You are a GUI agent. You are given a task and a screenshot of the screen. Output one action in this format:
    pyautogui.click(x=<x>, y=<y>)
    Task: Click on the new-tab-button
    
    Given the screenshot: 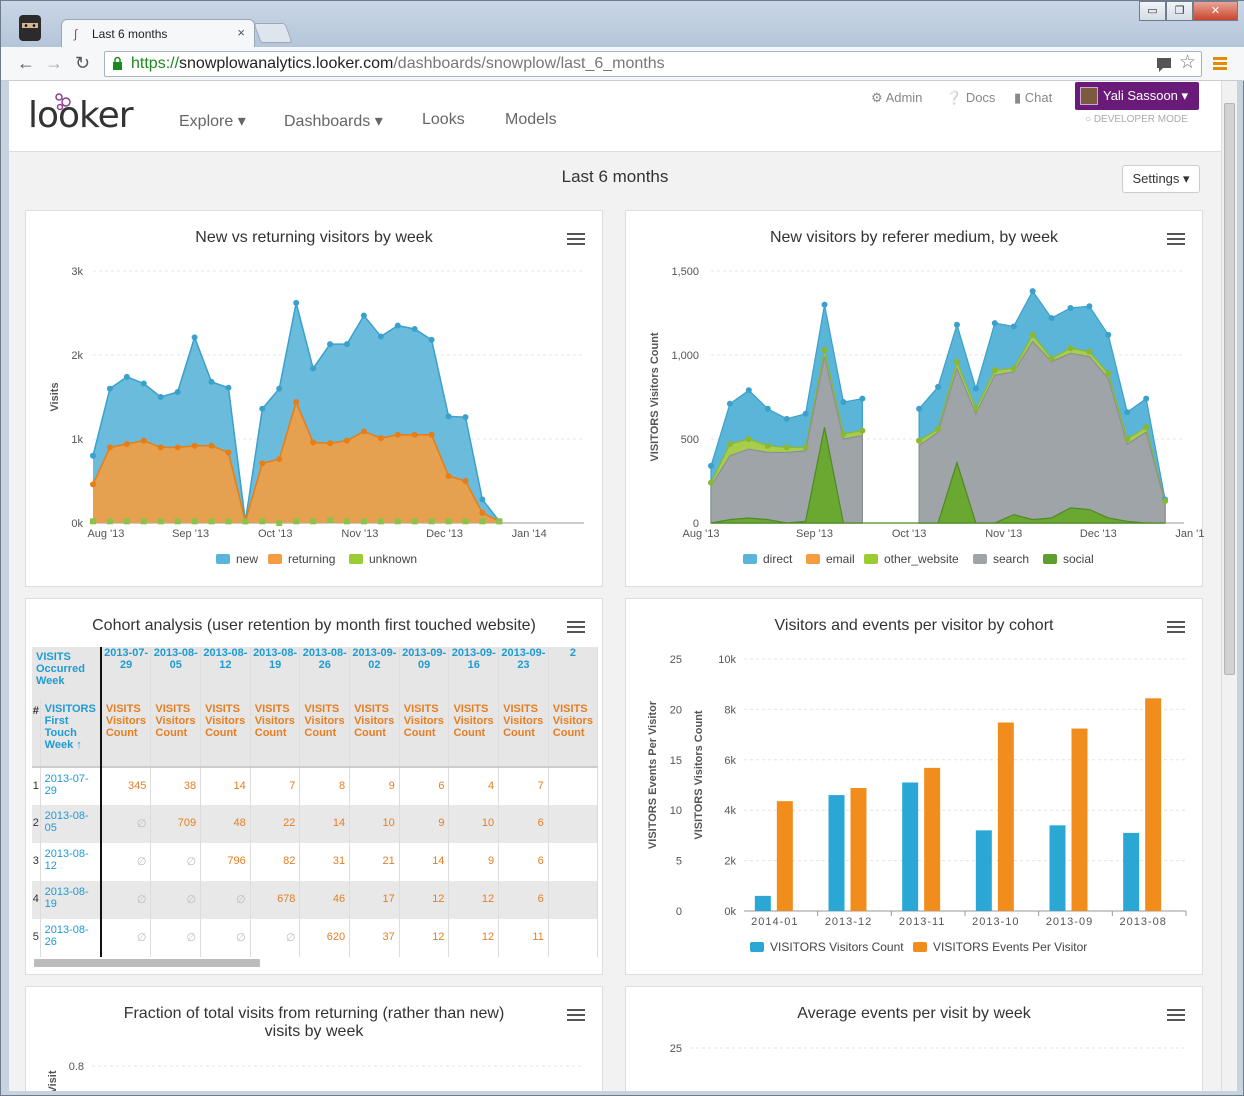 What is the action you would take?
    pyautogui.click(x=273, y=33)
    